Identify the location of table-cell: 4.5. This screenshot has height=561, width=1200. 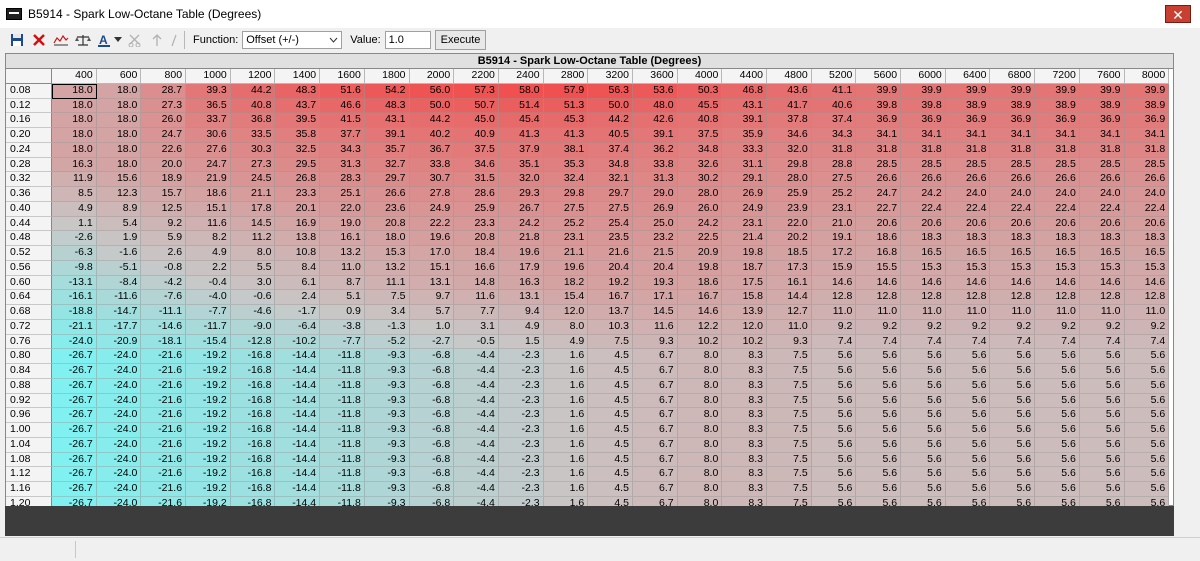
(610, 474).